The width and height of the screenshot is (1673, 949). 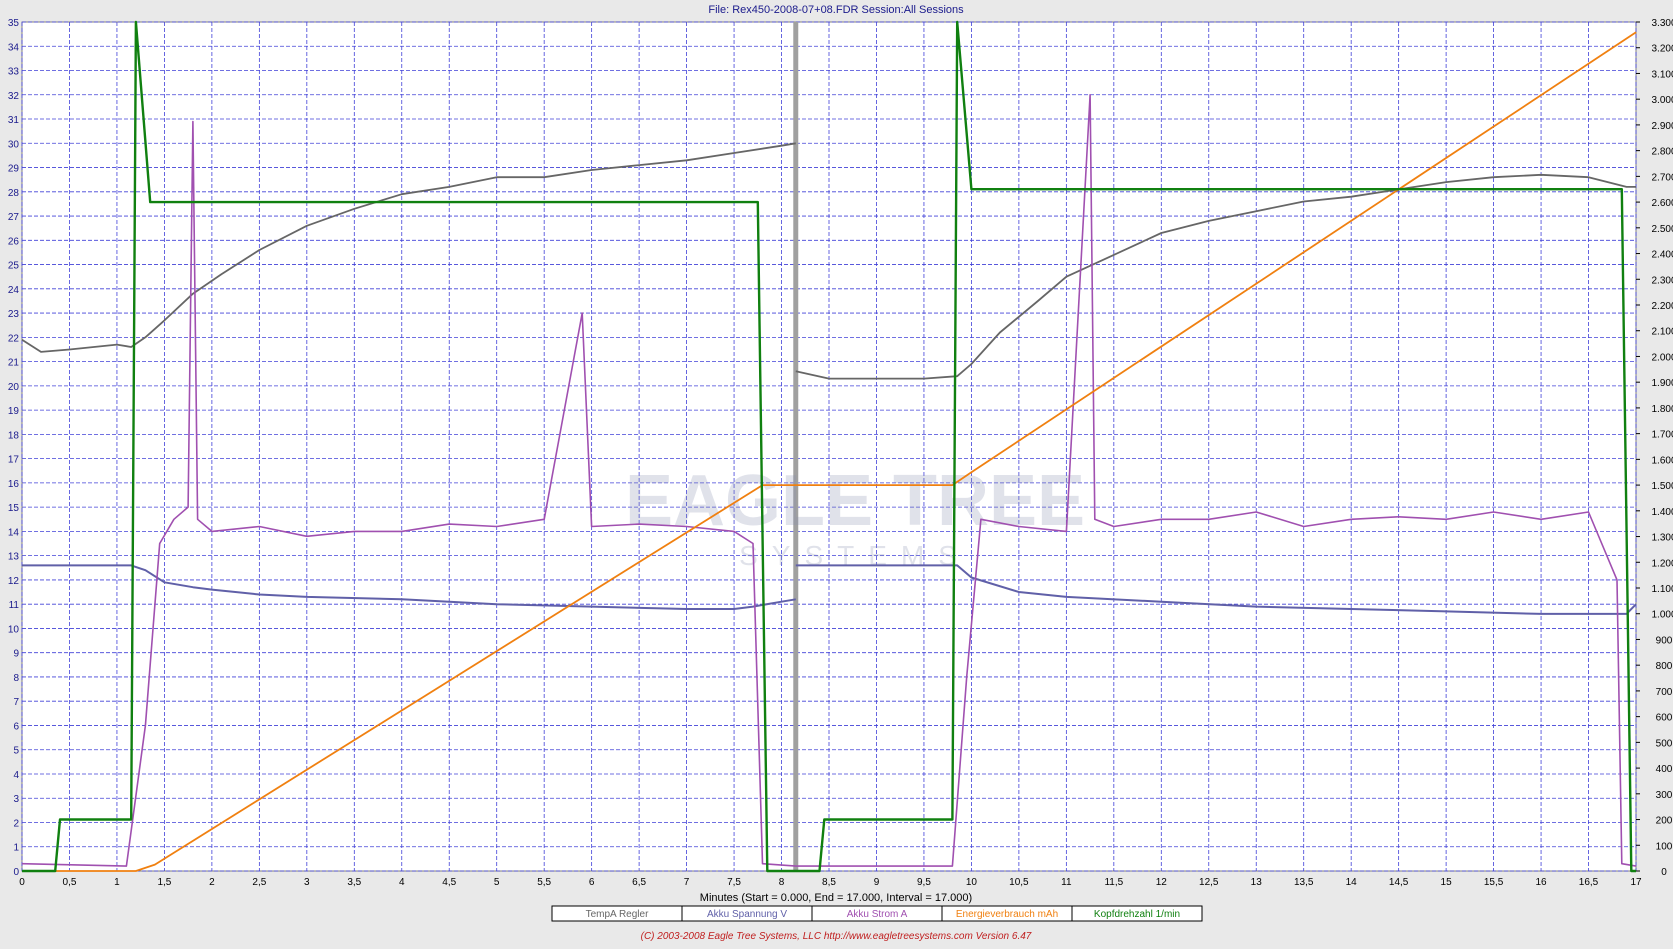 I want to click on legend-item-label: Kopfdrehzahl 1/min, so click(x=1137, y=914).